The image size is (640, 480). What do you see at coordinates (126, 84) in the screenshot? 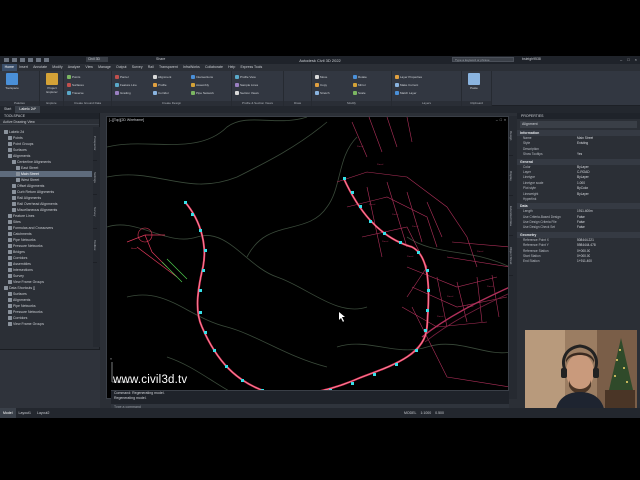
I see `feature-line-button: Feature Line` at bounding box center [126, 84].